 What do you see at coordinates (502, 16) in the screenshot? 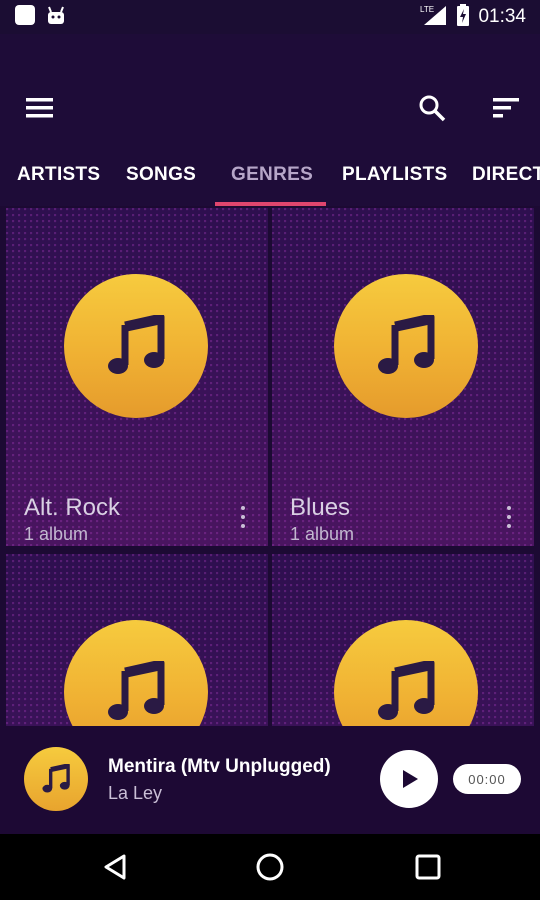
I see `status-time: 01:34` at bounding box center [502, 16].